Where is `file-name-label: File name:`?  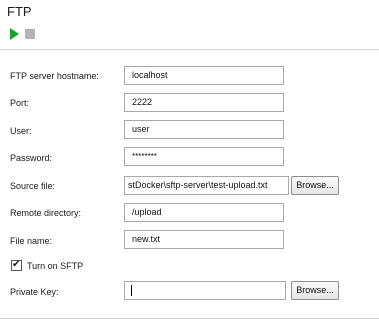
file-name-label: File name: is located at coordinates (31, 241).